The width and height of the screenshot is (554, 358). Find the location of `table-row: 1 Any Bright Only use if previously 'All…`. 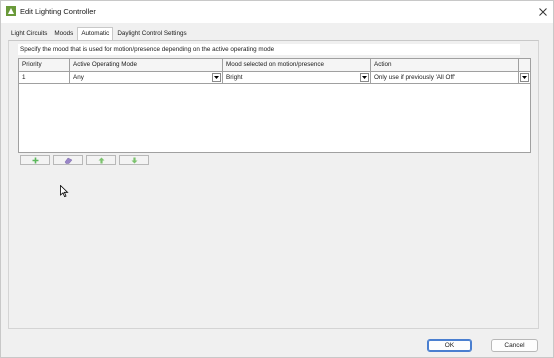

table-row: 1 Any Bright Only use if previously 'All… is located at coordinates (274, 78).